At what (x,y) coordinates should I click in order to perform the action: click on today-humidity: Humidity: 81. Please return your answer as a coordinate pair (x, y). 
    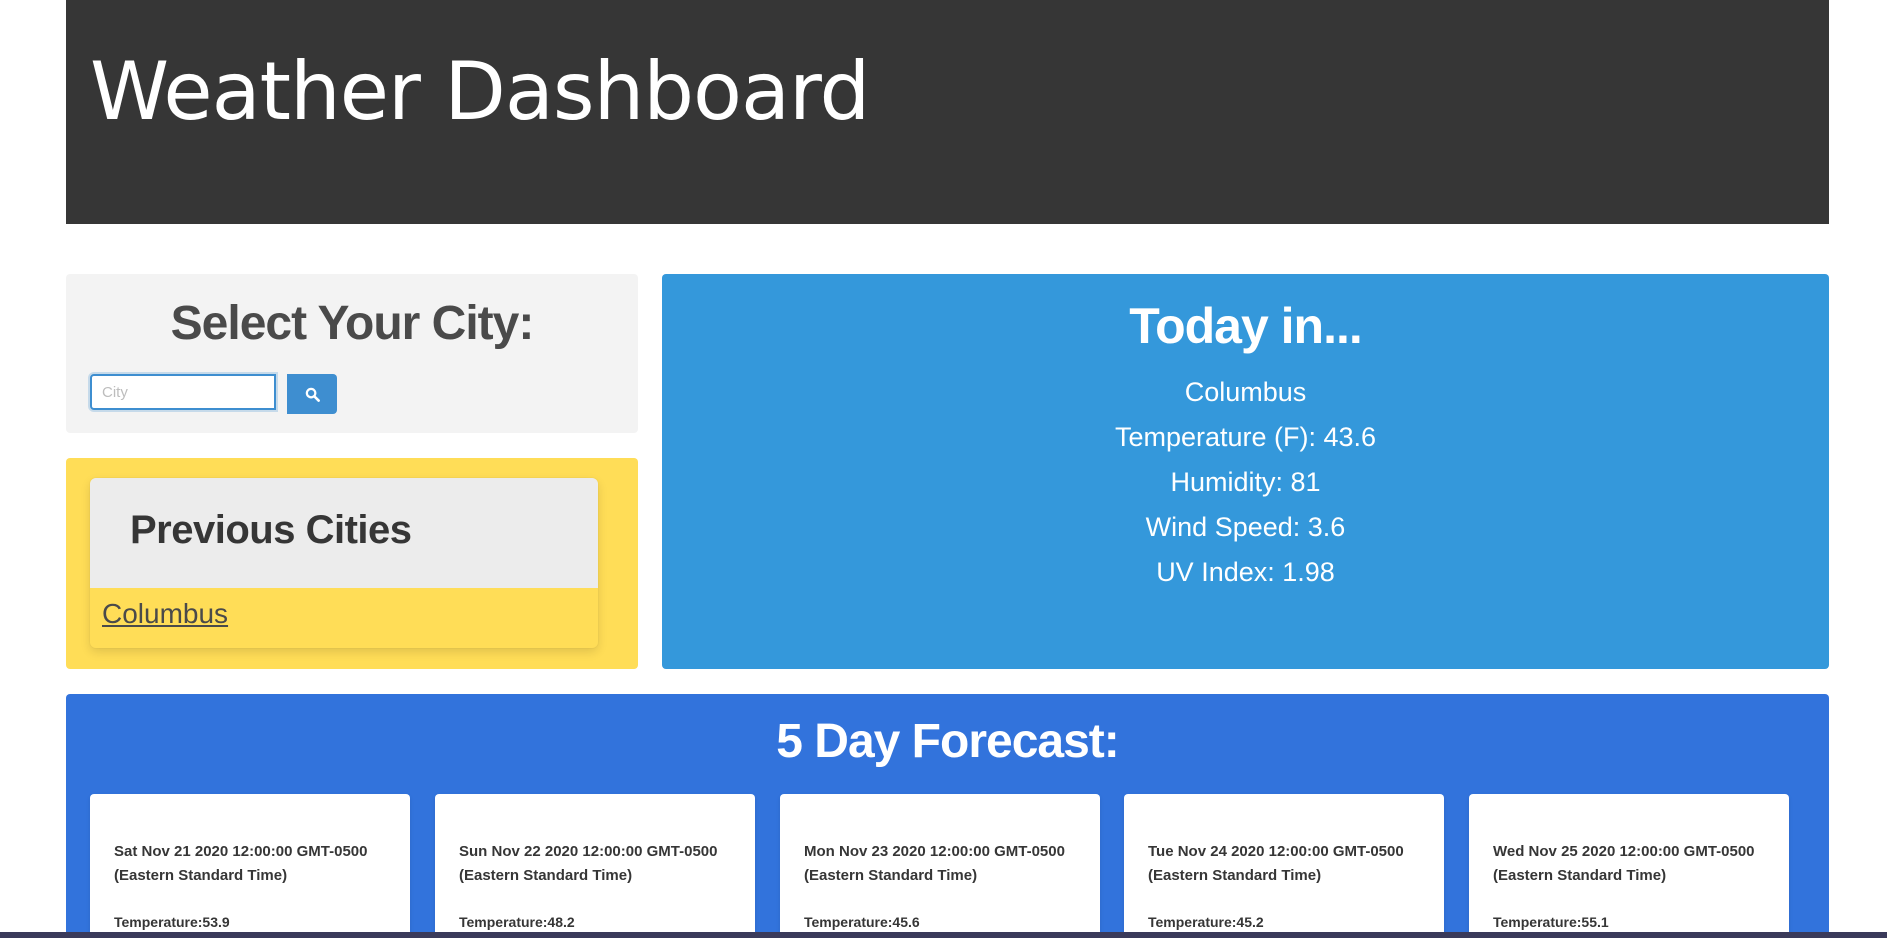
    Looking at the image, I should click on (1245, 482).